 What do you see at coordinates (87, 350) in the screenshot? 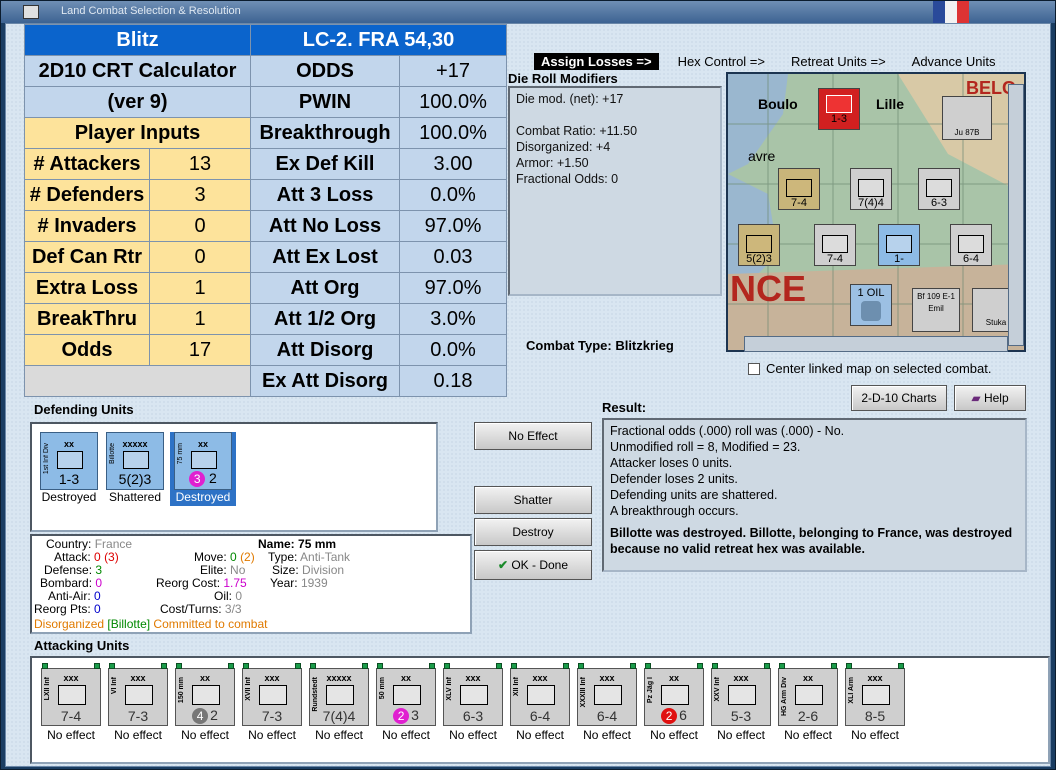
I see `crt-input-label: Odds` at bounding box center [87, 350].